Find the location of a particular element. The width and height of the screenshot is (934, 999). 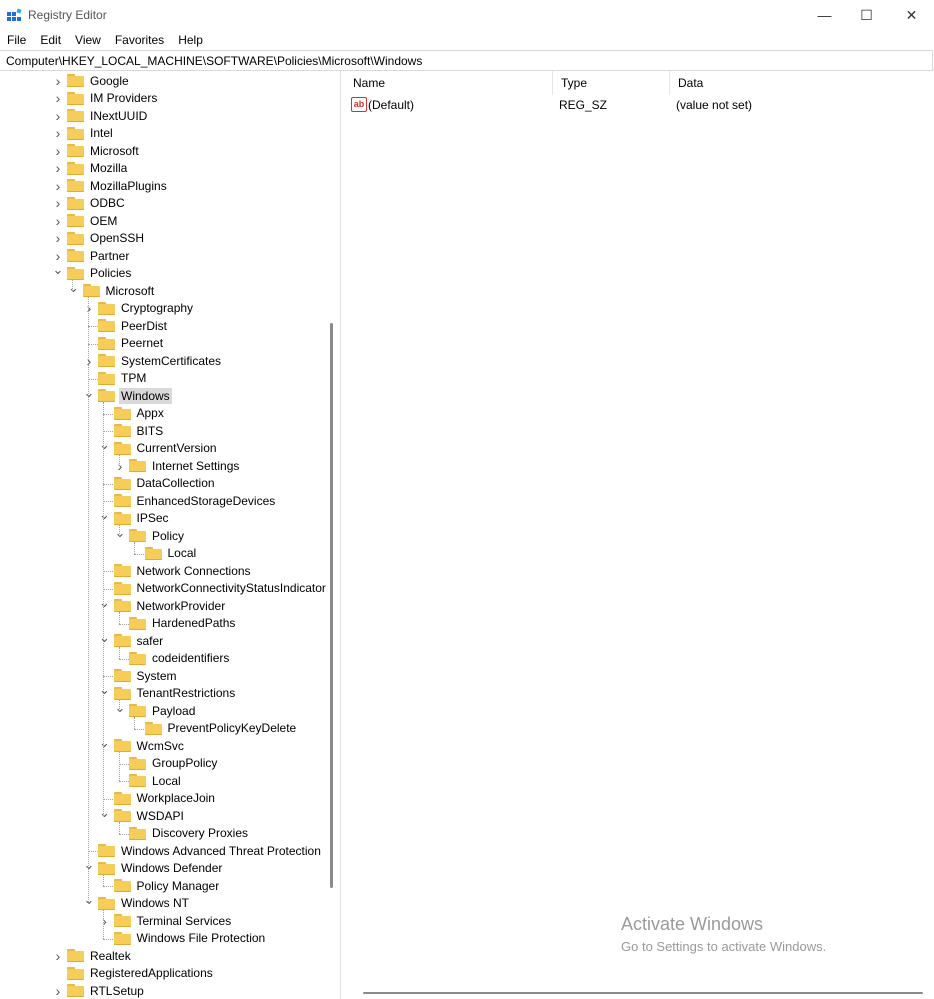

tree-node-enhancedstoragedevices: EnhancedStorageDevices is located at coordinates (188, 500).